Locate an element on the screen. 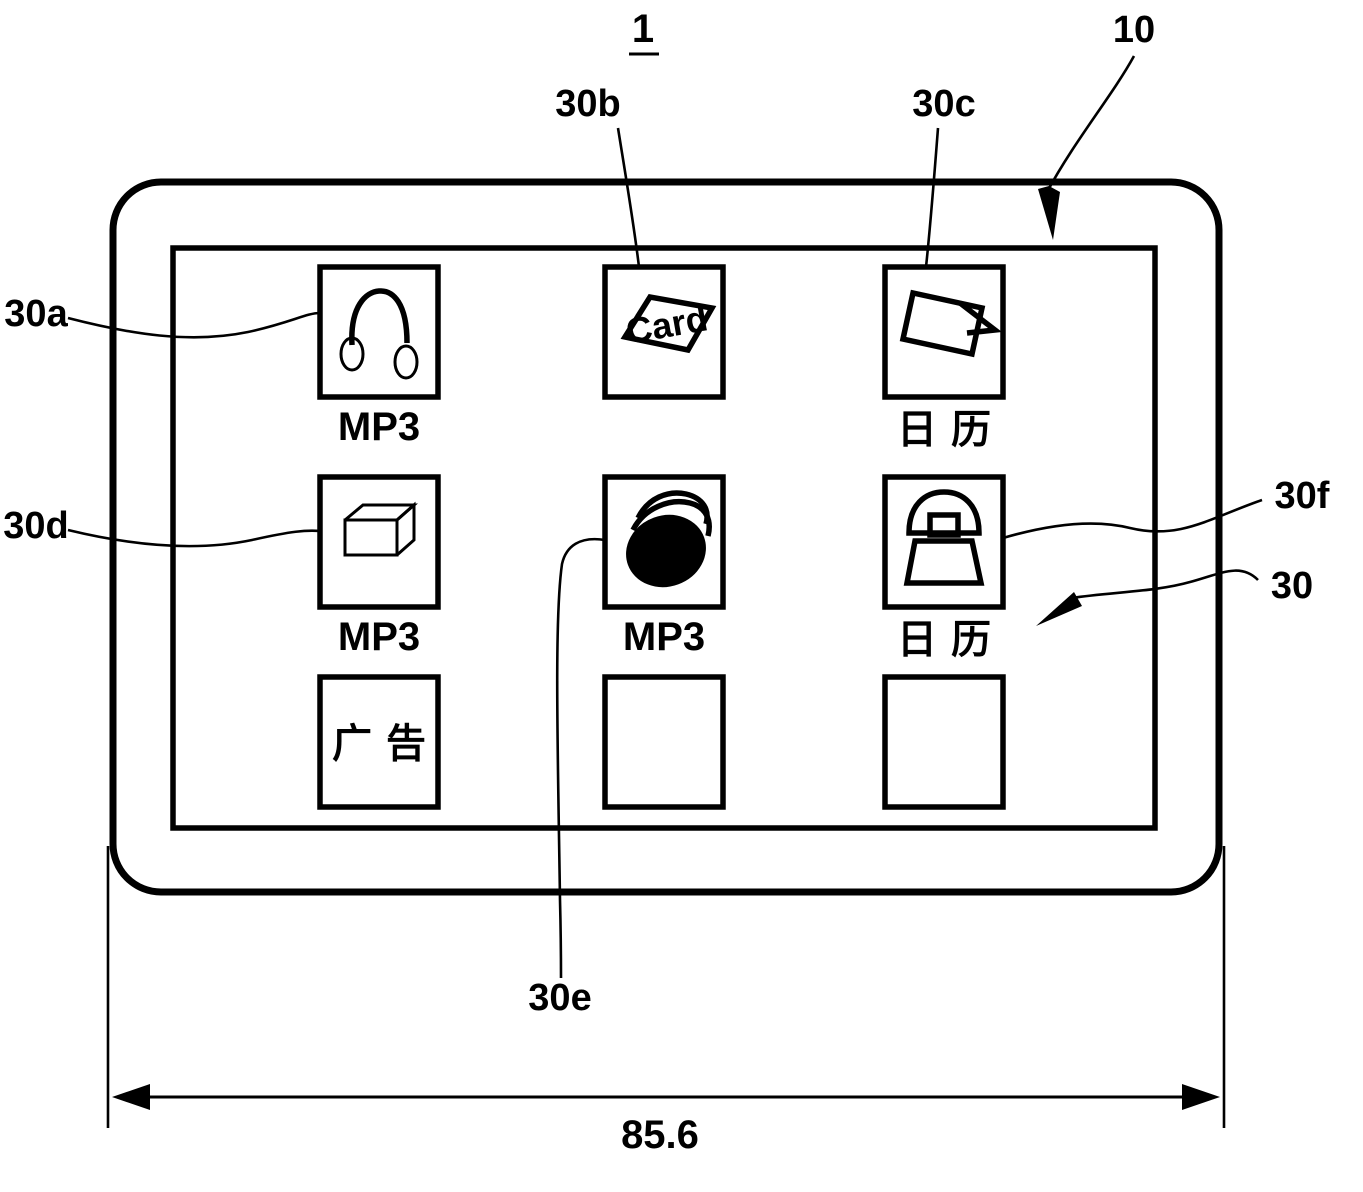 The width and height of the screenshot is (1363, 1192). dim-arrow-left is located at coordinates (131, 1097).